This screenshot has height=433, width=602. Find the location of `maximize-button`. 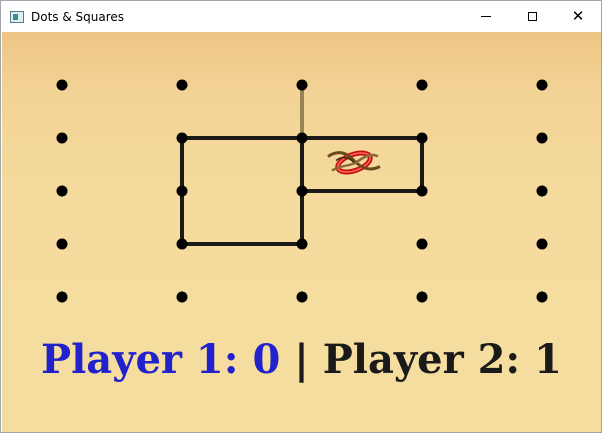

maximize-button is located at coordinates (532, 16).